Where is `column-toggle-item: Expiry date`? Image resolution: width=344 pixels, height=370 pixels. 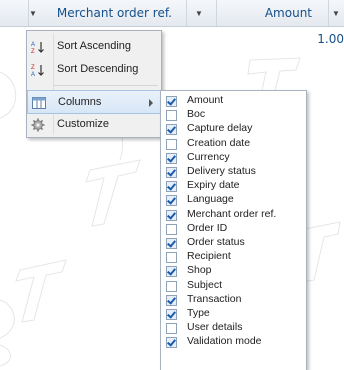
column-toggle-item: Expiry date is located at coordinates (233, 186).